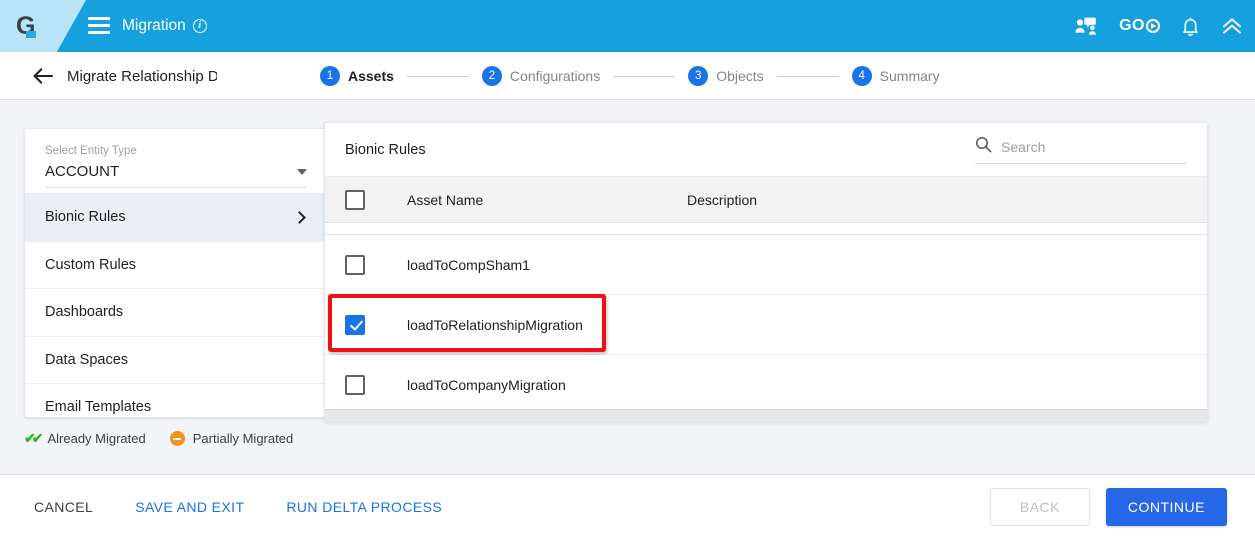 The width and height of the screenshot is (1255, 538). What do you see at coordinates (98, 407) in the screenshot?
I see `sidebar-item-label: Email Templates` at bounding box center [98, 407].